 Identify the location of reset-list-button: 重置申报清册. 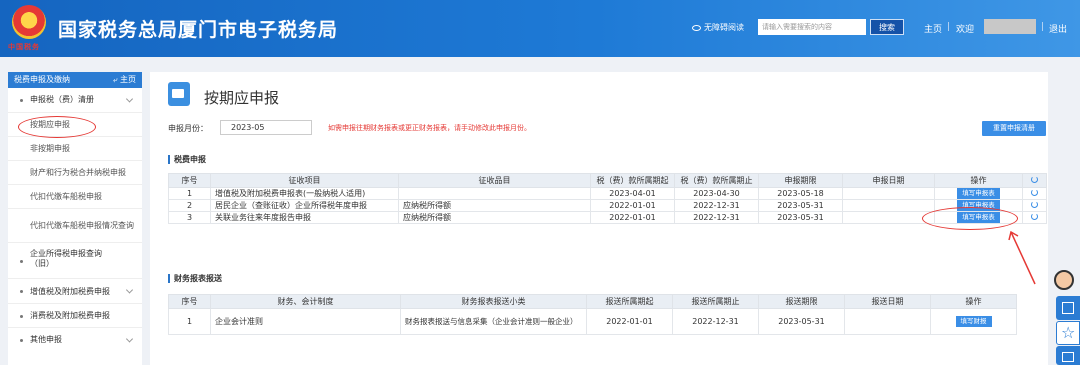
(1014, 128).